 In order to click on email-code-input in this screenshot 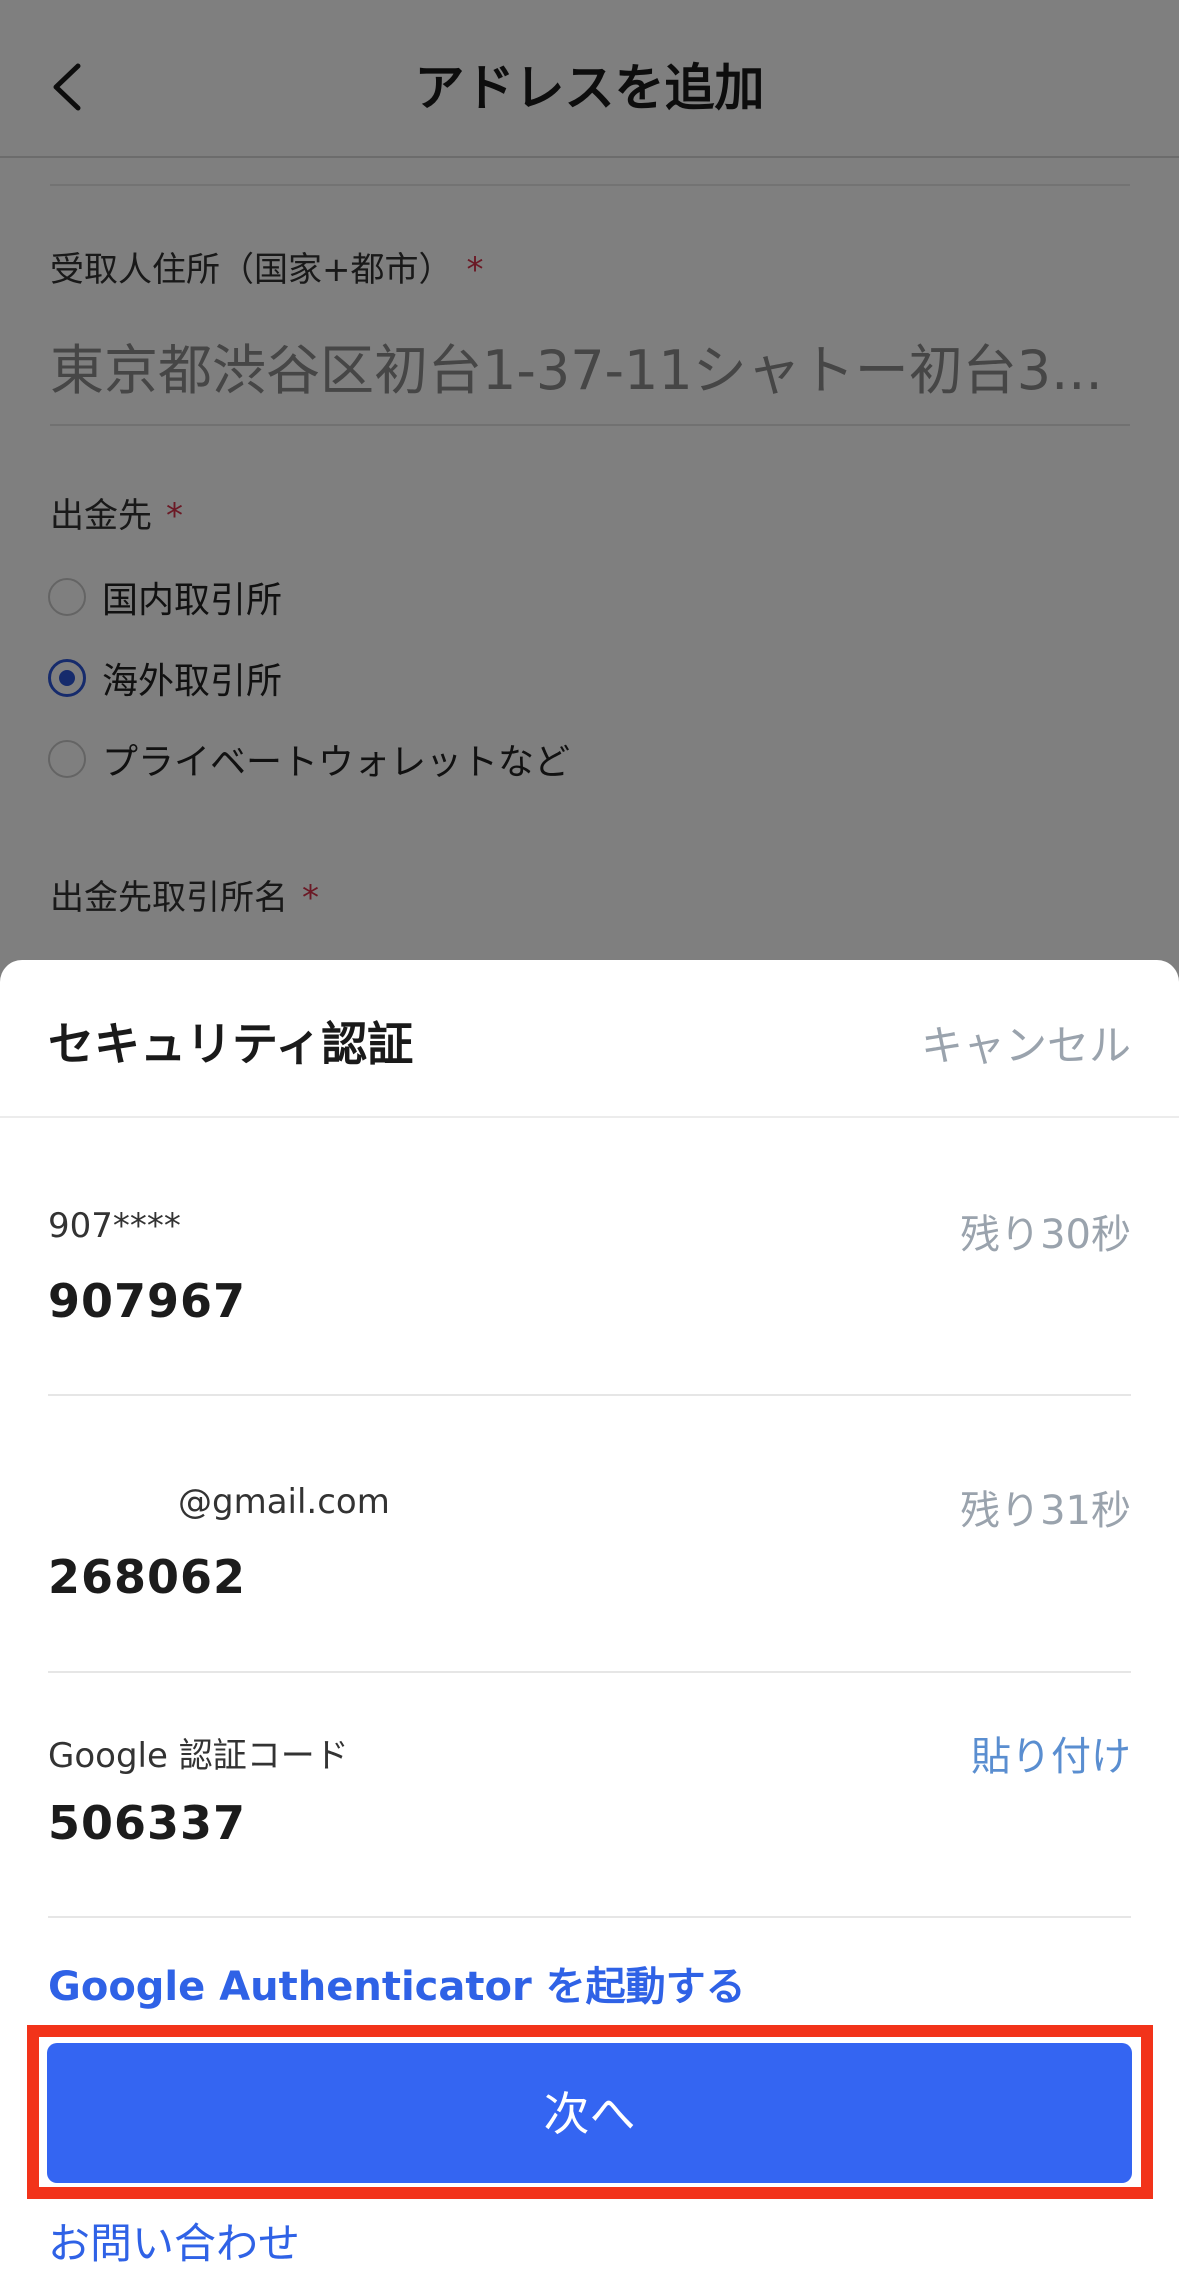, I will do `click(589, 1577)`.